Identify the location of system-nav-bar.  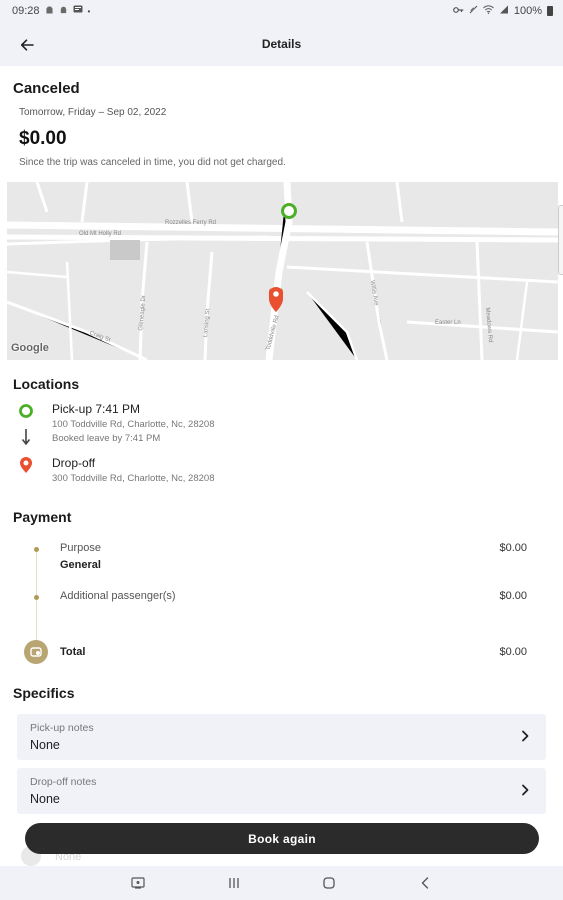
(281, 883).